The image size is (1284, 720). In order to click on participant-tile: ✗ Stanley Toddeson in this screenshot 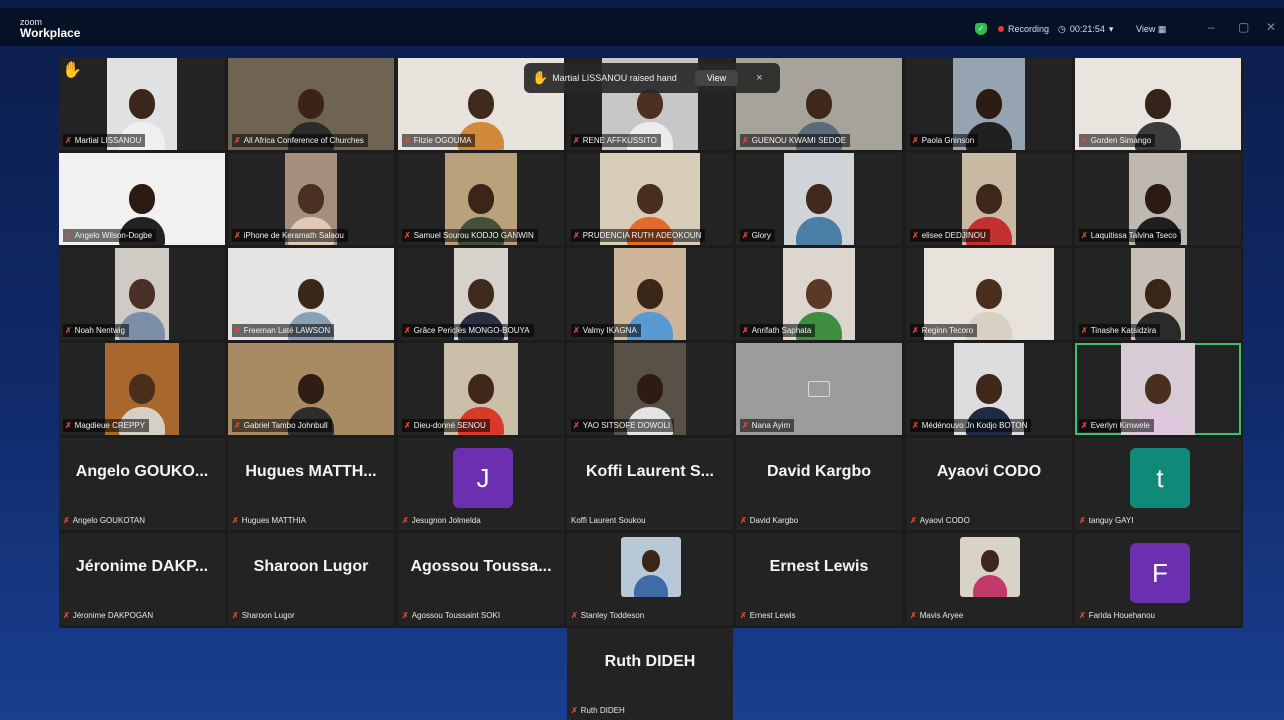, I will do `click(650, 579)`.